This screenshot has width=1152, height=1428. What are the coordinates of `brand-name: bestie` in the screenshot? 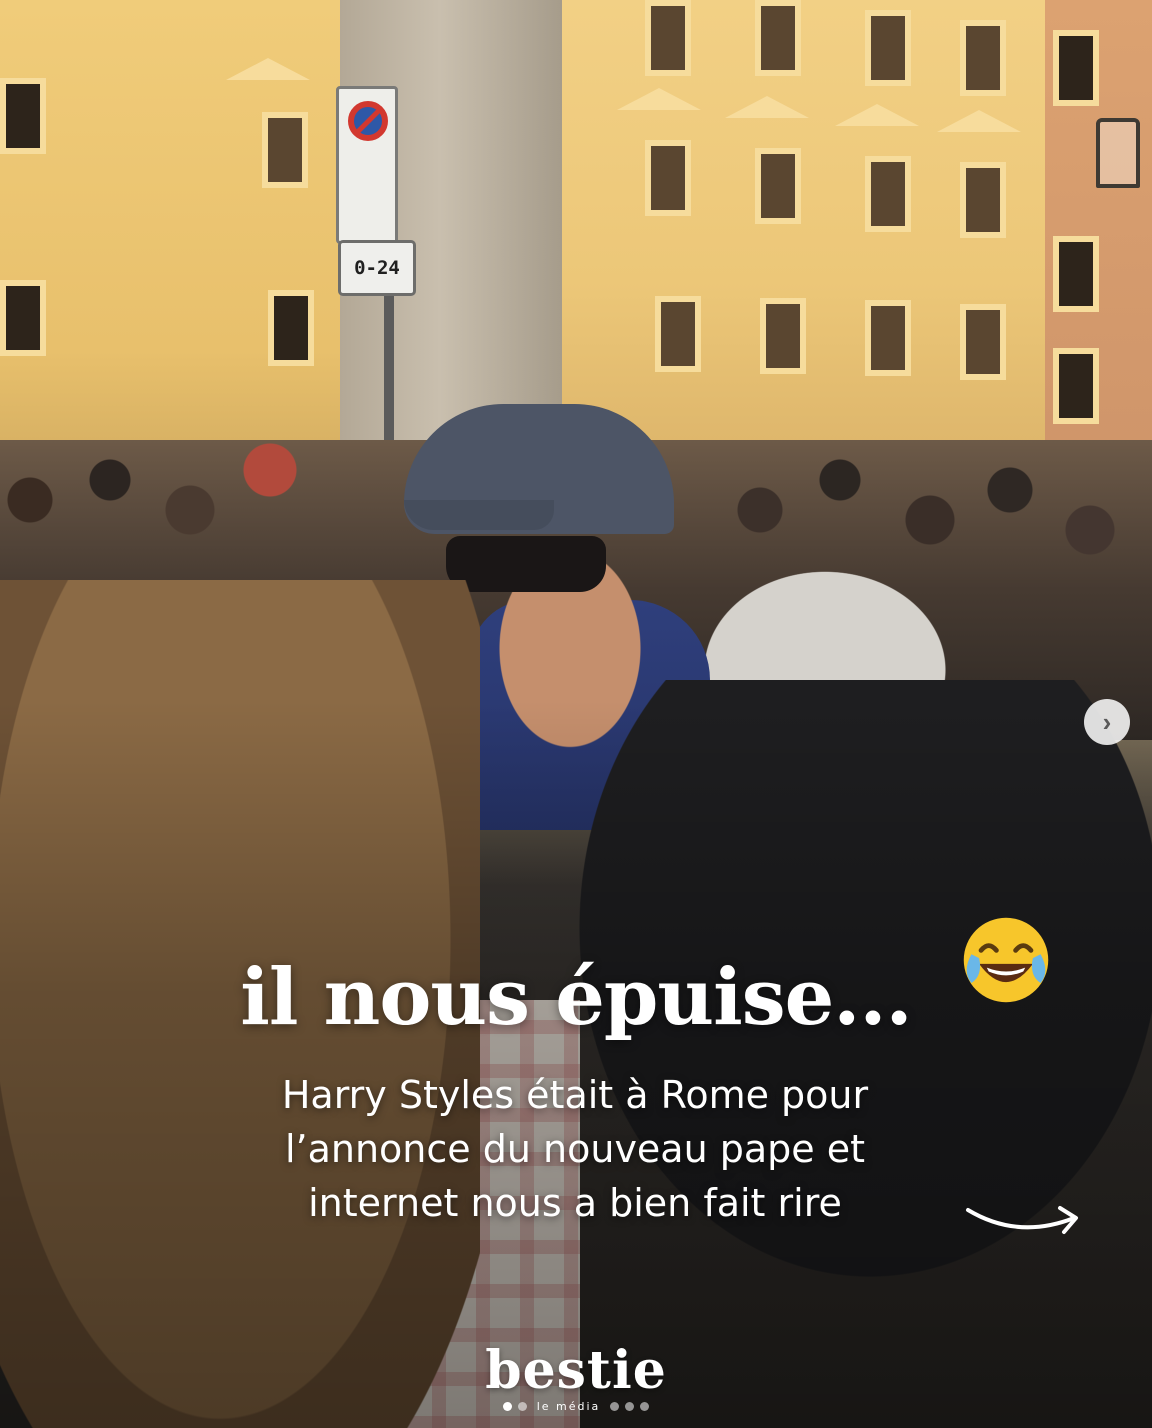 It's located at (576, 1370).